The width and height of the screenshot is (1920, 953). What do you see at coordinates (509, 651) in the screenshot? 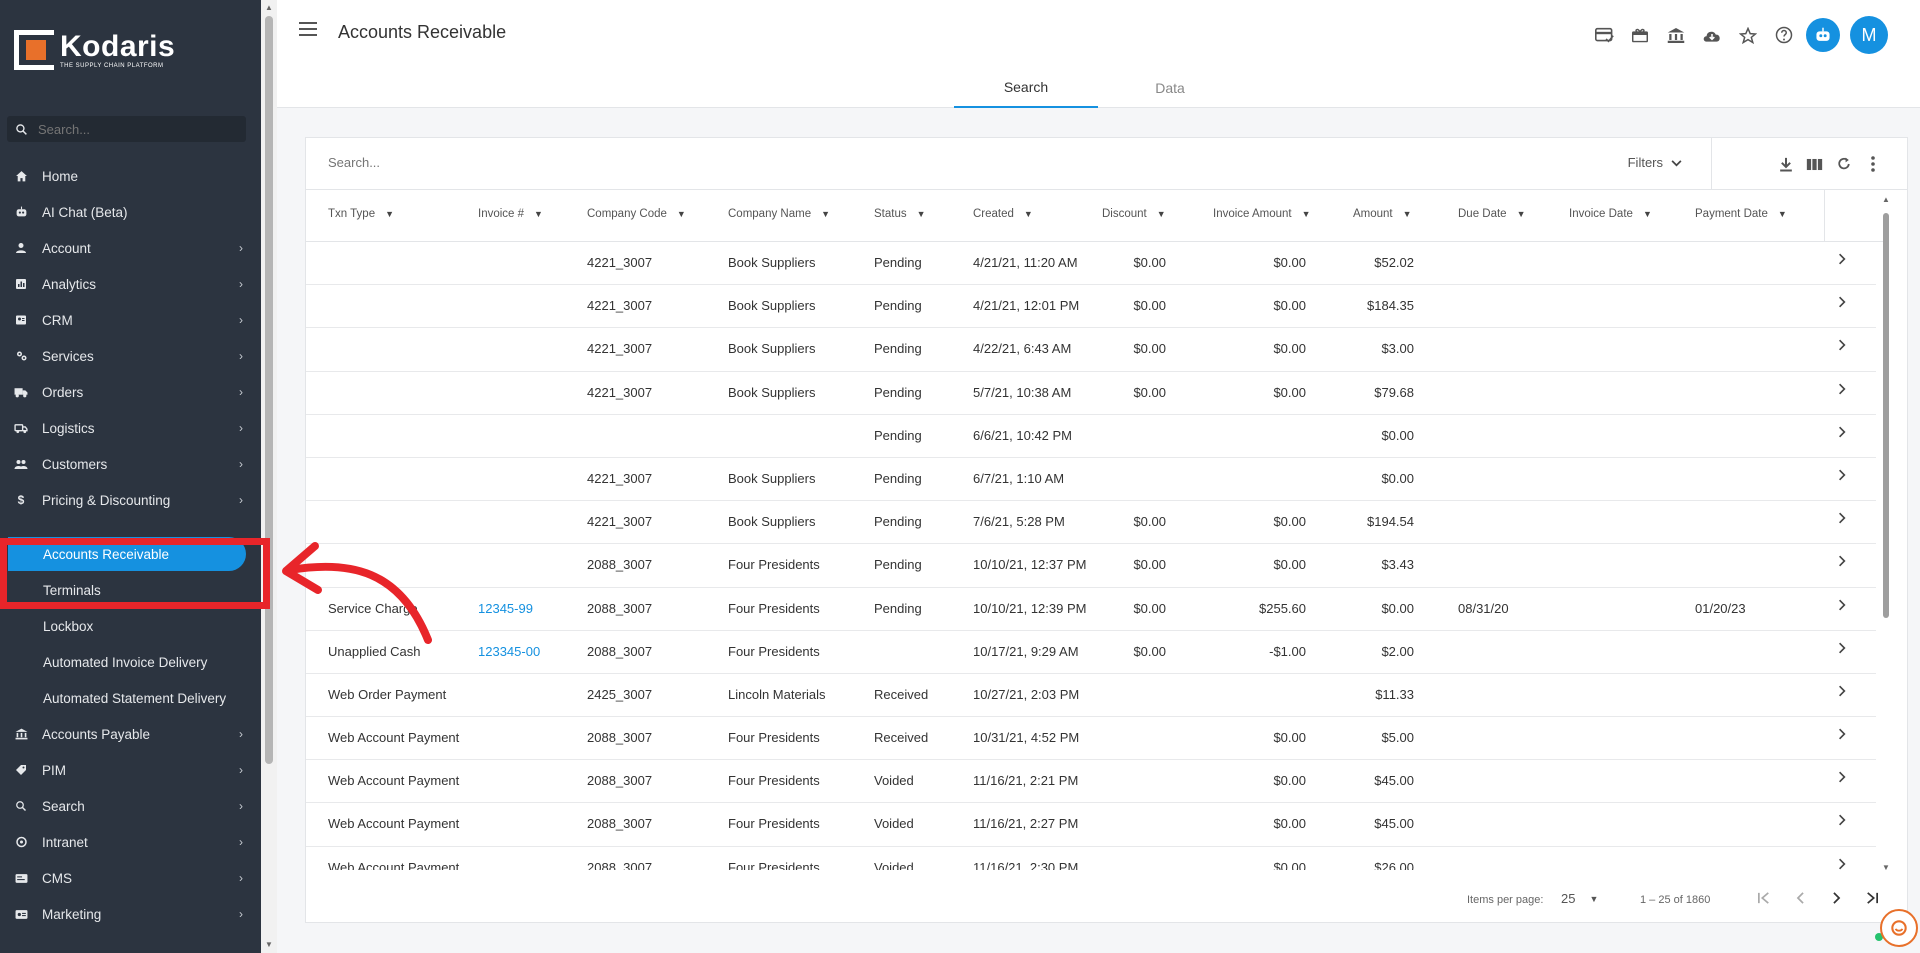
I see `invoice-link: 123345-00` at bounding box center [509, 651].